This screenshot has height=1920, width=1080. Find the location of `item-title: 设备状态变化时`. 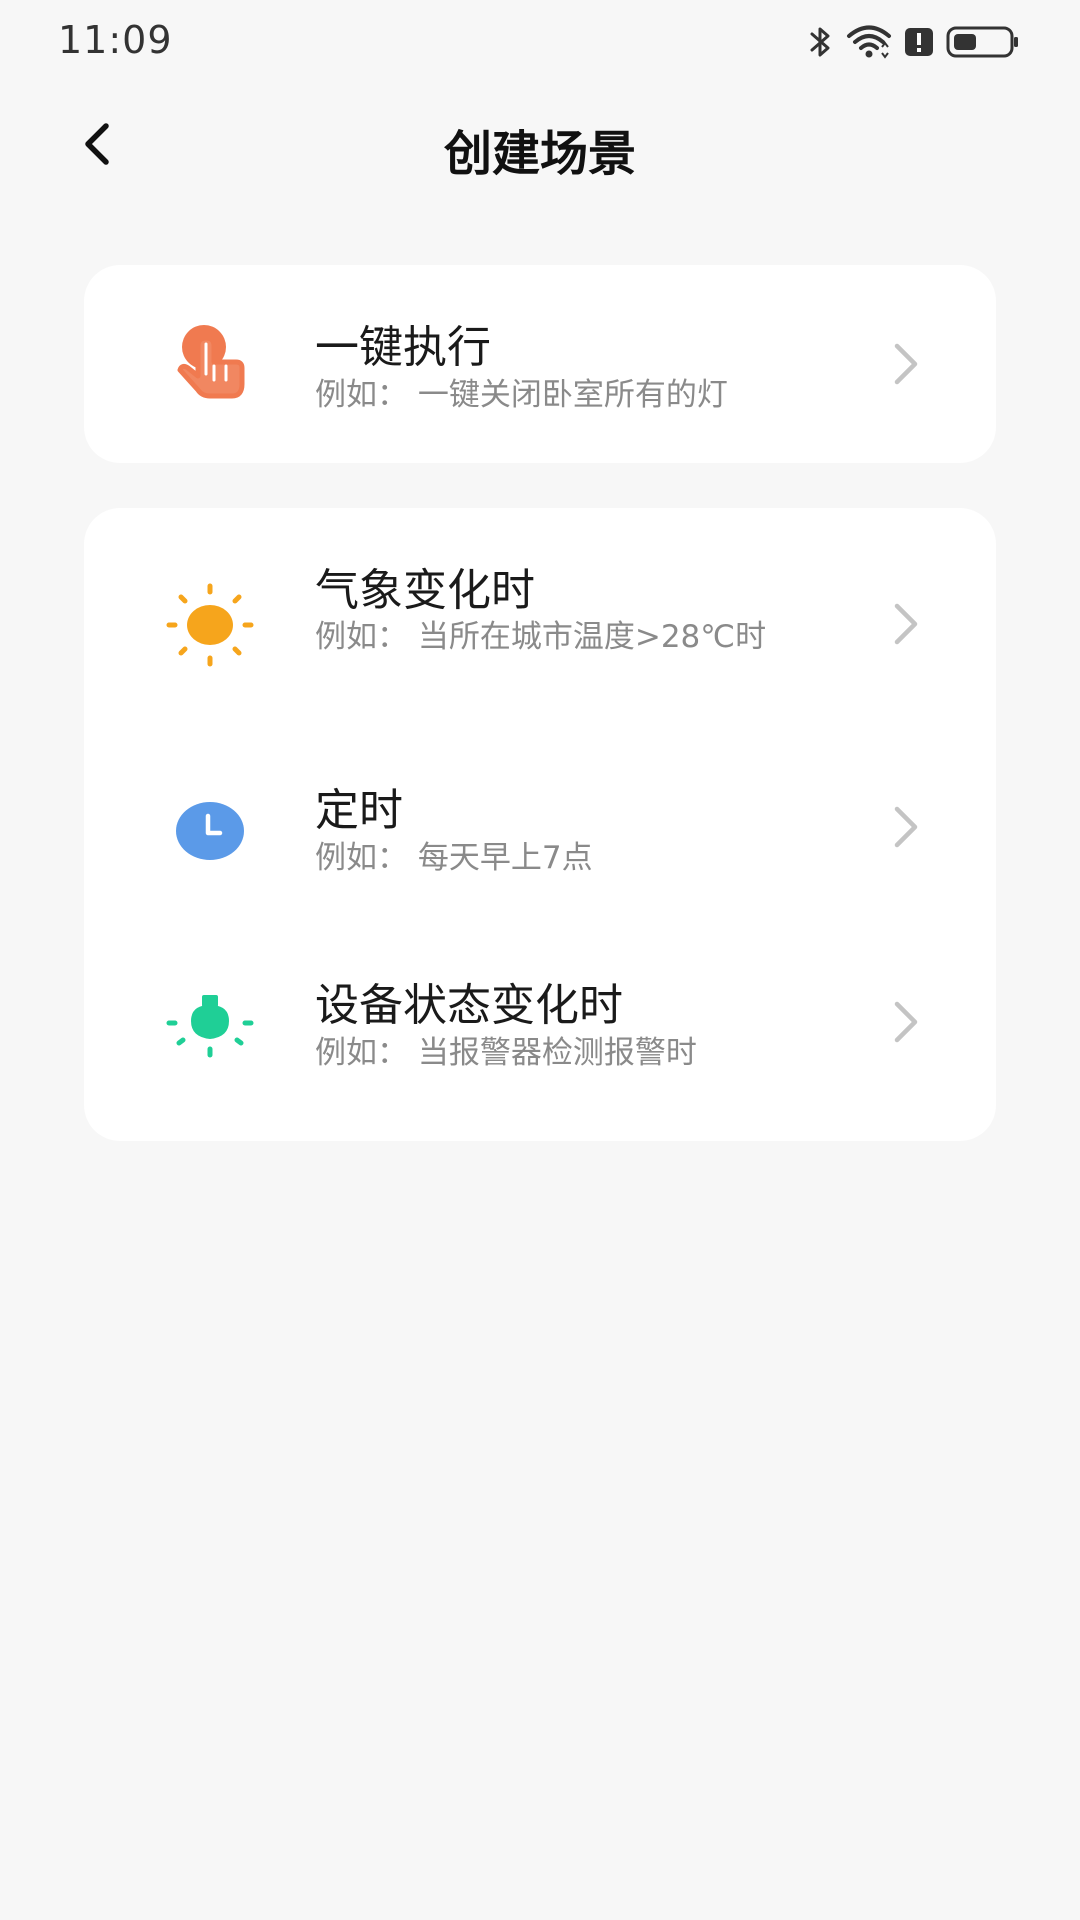

item-title: 设备状态变化时 is located at coordinates (469, 1005).